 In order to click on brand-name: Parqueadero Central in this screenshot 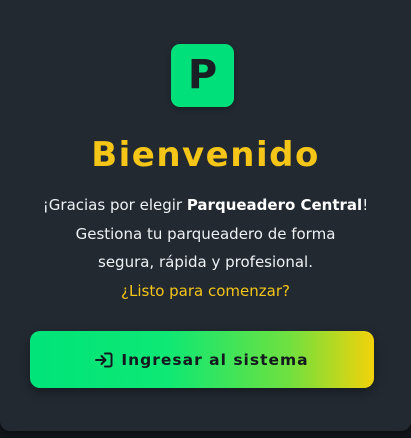, I will do `click(274, 205)`.